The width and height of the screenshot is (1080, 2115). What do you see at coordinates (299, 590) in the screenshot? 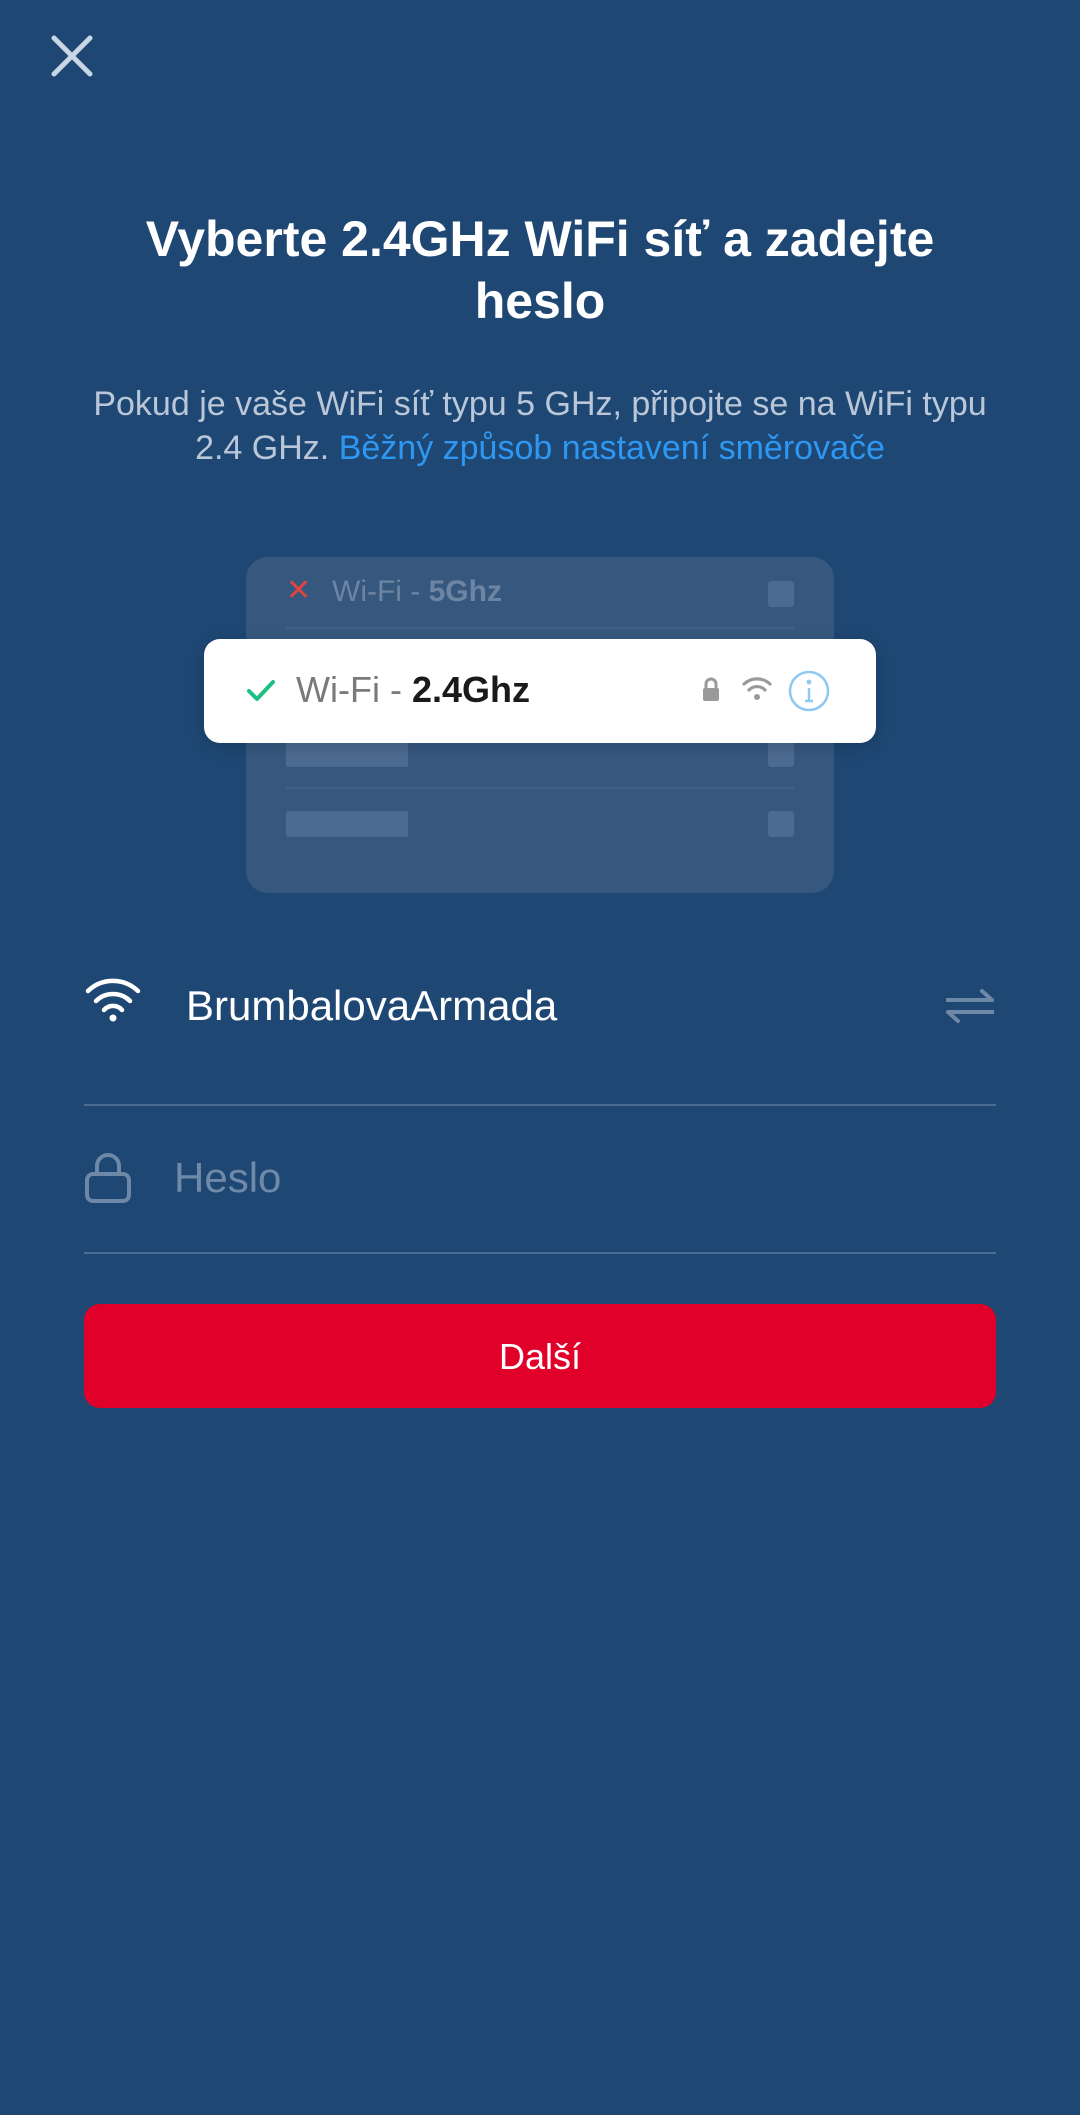
I see `x-icon: ✕` at bounding box center [299, 590].